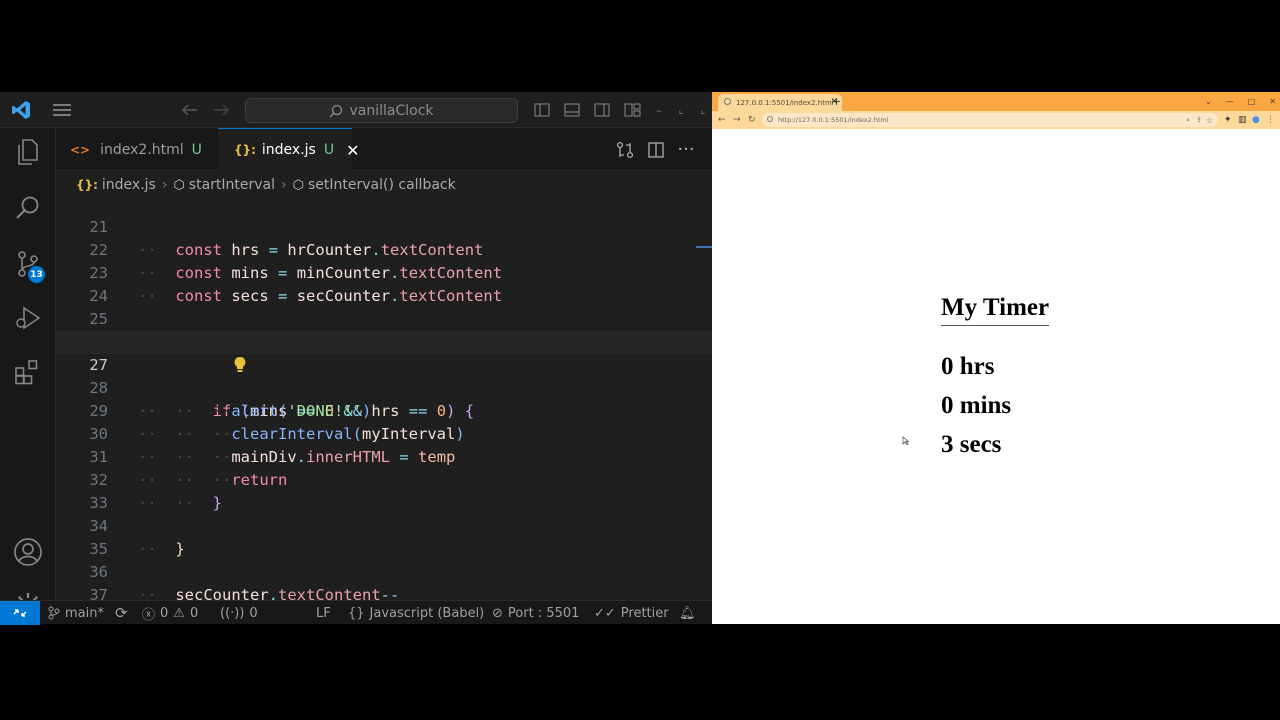  I want to click on branch-status: main* ⟳, so click(88, 613).